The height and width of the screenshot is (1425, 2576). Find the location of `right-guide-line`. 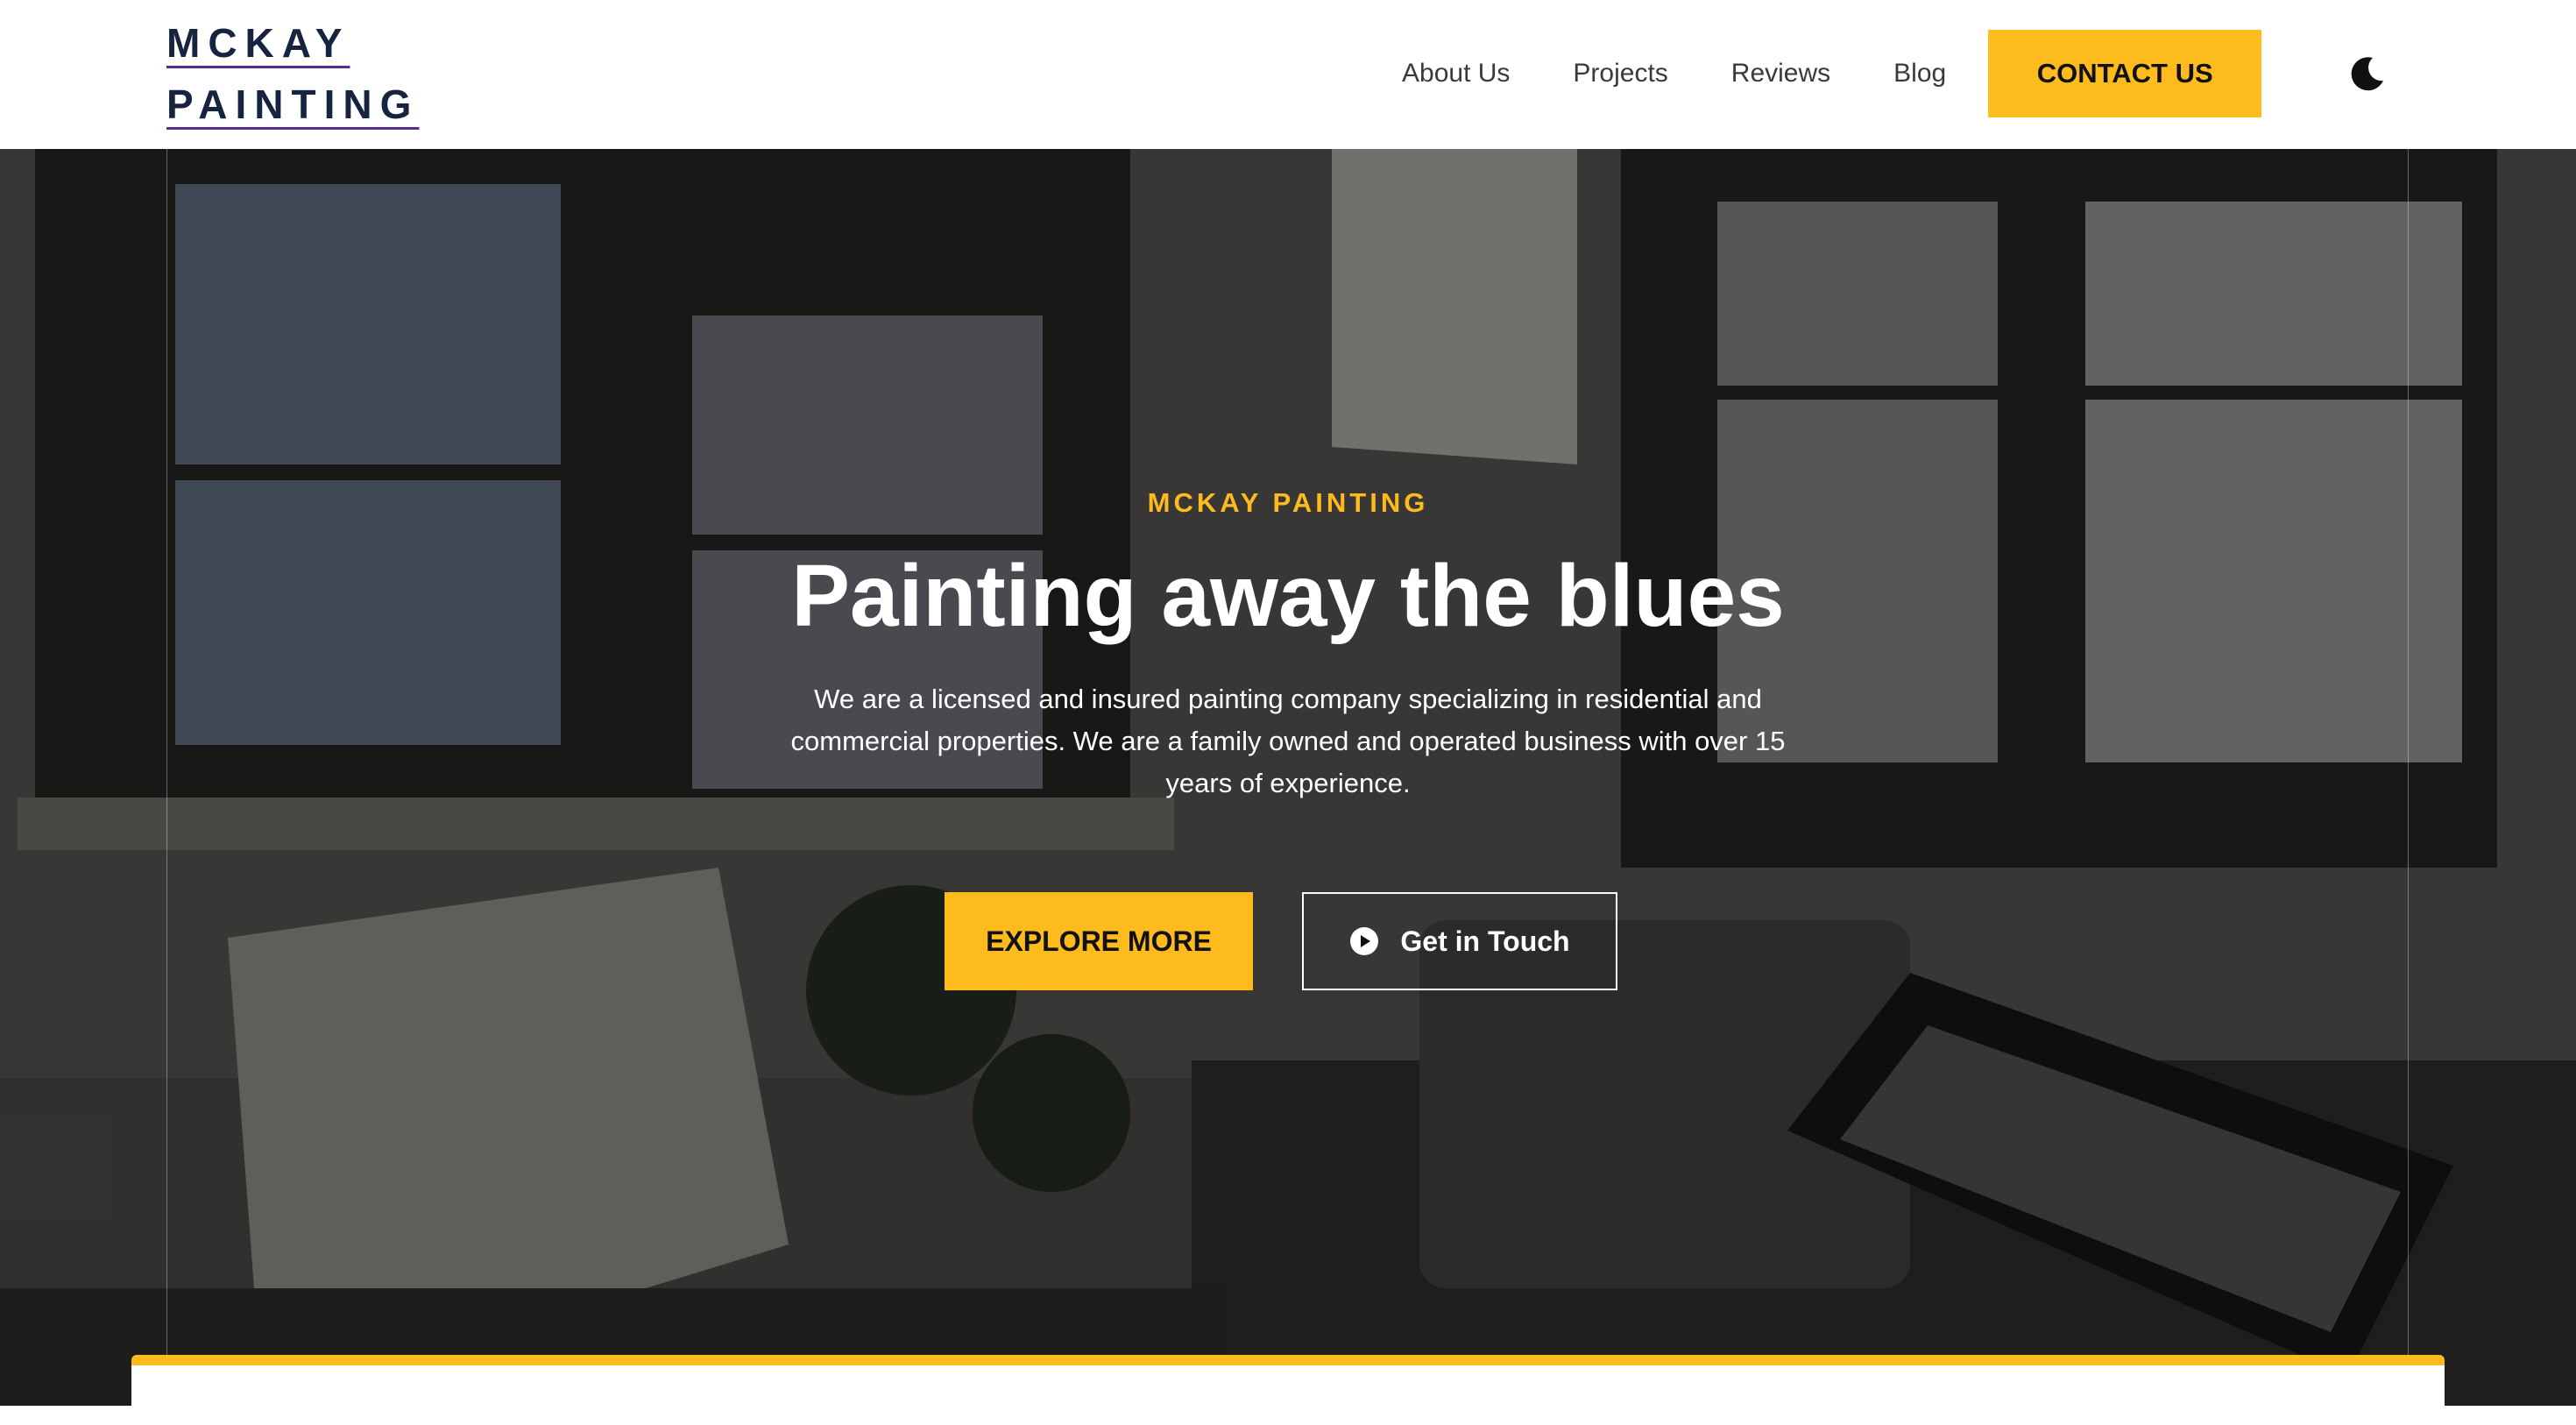

right-guide-line is located at coordinates (2408, 753).